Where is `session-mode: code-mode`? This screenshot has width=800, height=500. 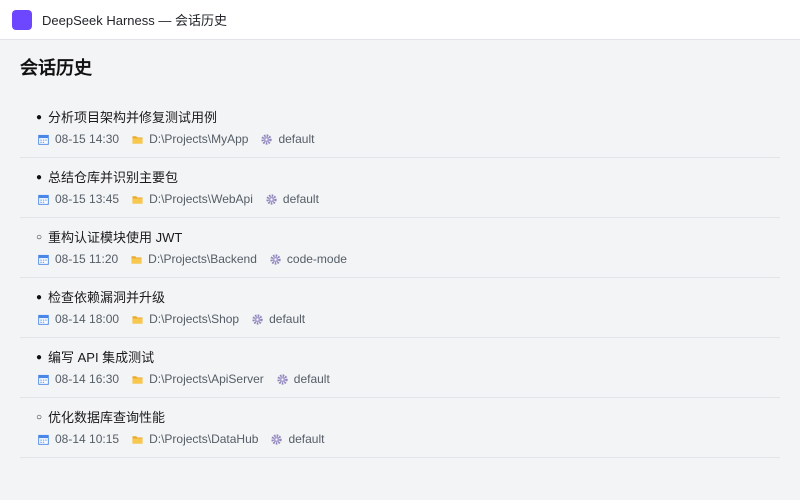 session-mode: code-mode is located at coordinates (308, 259).